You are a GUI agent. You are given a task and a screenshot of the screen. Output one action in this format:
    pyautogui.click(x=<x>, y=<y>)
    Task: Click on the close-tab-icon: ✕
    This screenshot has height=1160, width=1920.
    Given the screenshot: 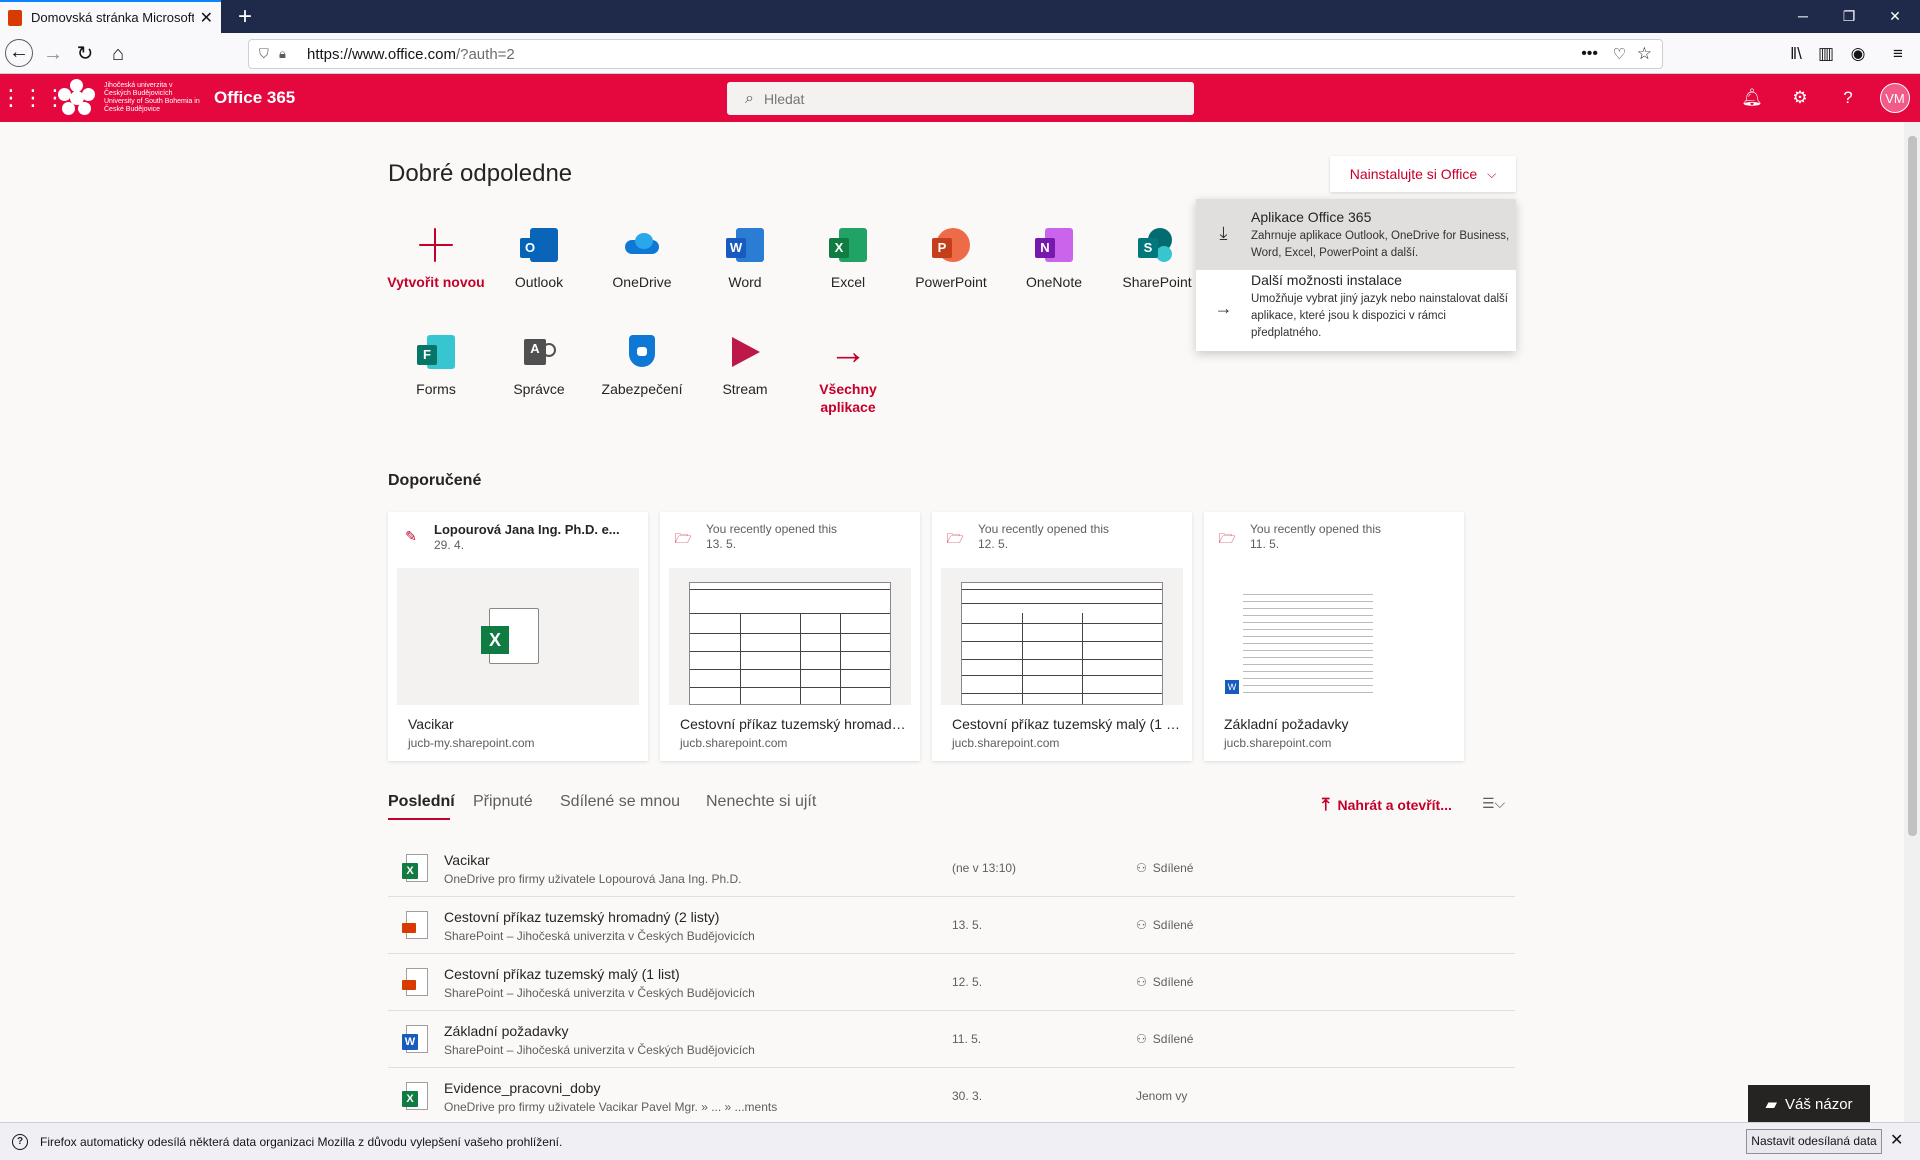 What is the action you would take?
    pyautogui.click(x=206, y=18)
    